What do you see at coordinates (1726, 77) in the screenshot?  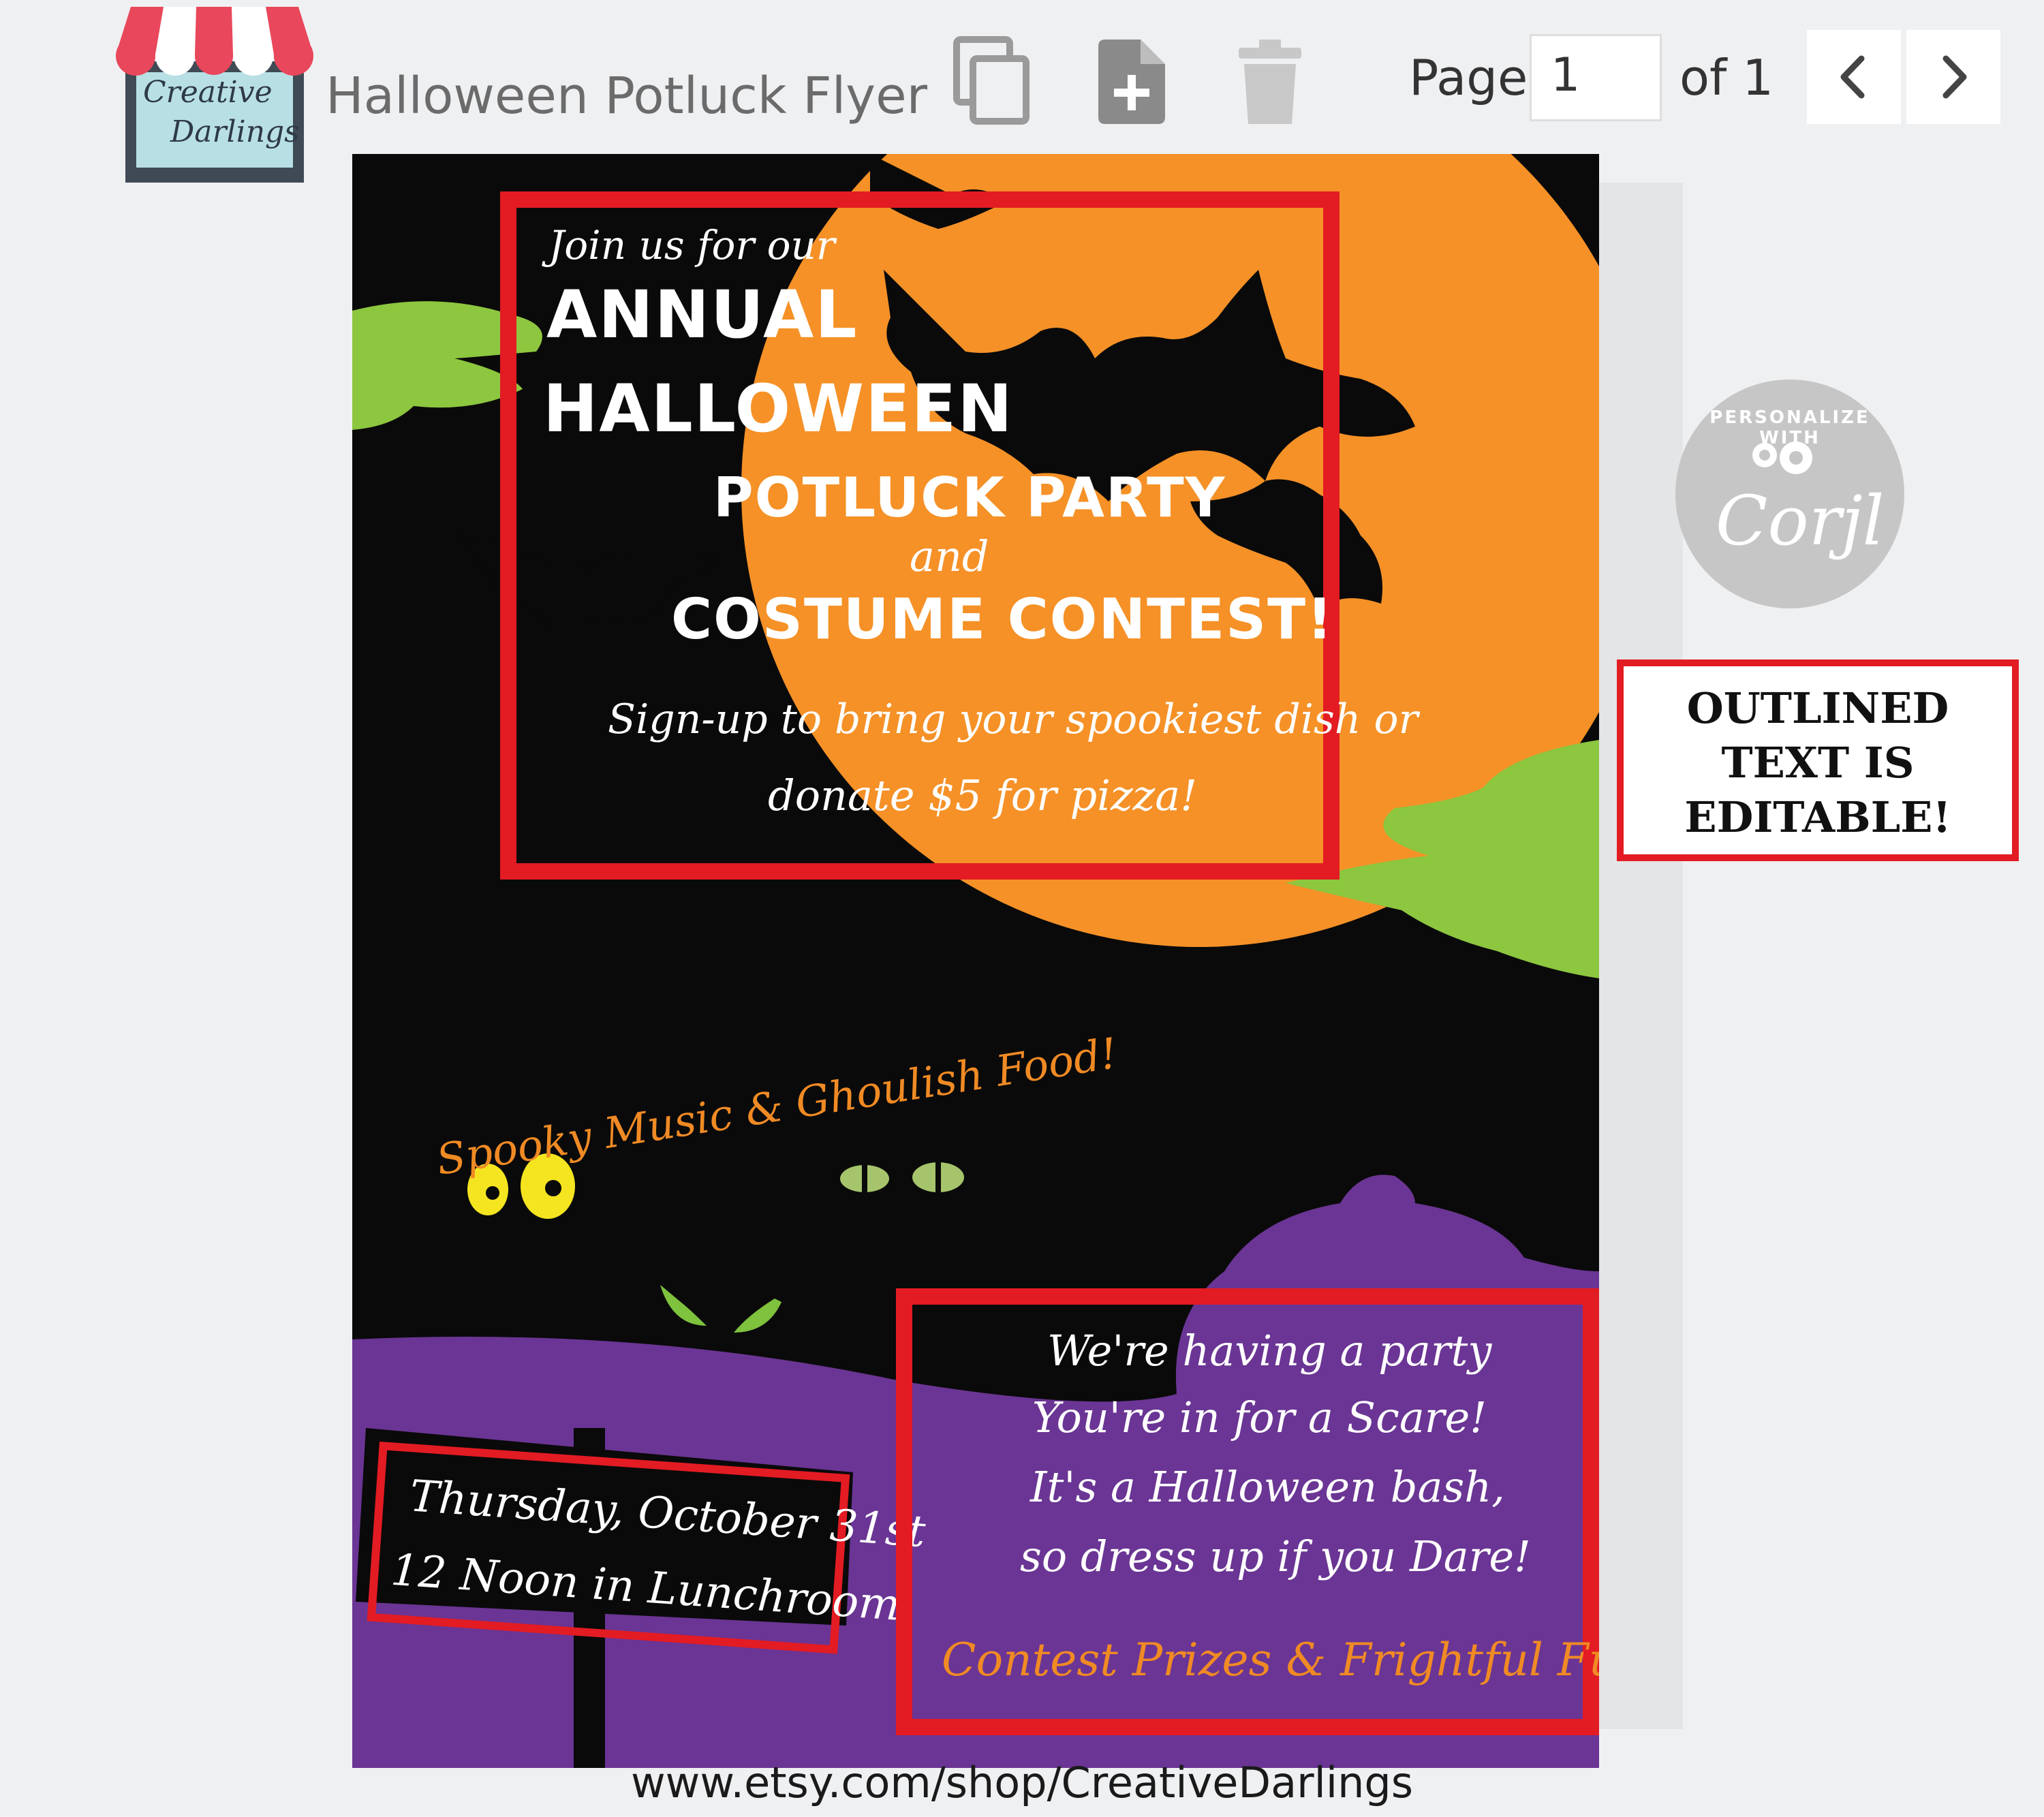 I see `page-count-label: of 1` at bounding box center [1726, 77].